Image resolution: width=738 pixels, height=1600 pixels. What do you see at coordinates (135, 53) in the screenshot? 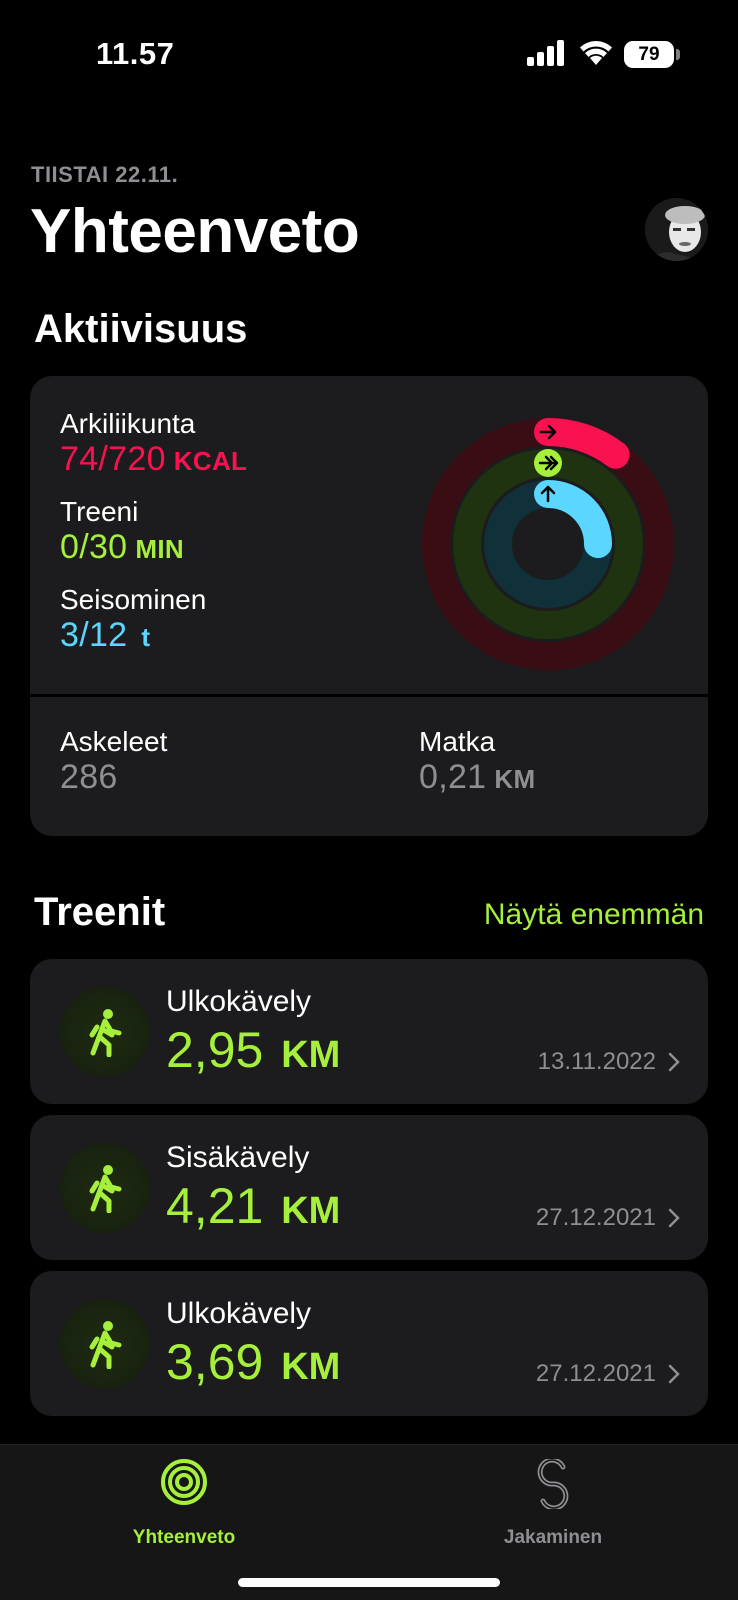
I see `status-time: 11.57` at bounding box center [135, 53].